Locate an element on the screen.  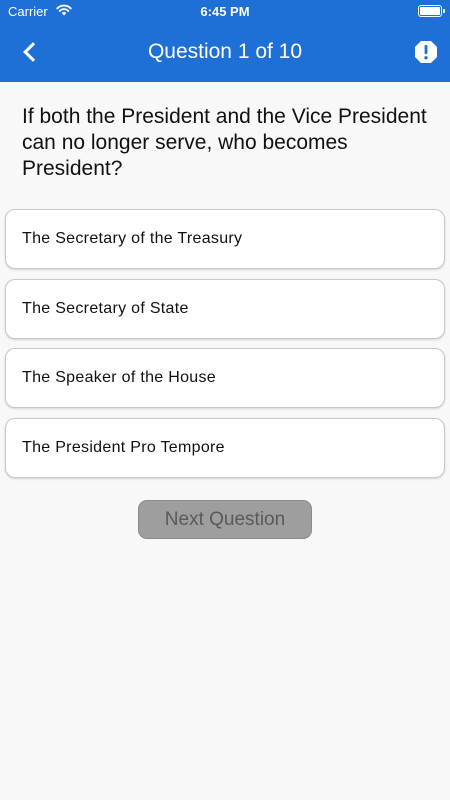
answer-option-3: The Speaker of the House is located at coordinates (225, 378).